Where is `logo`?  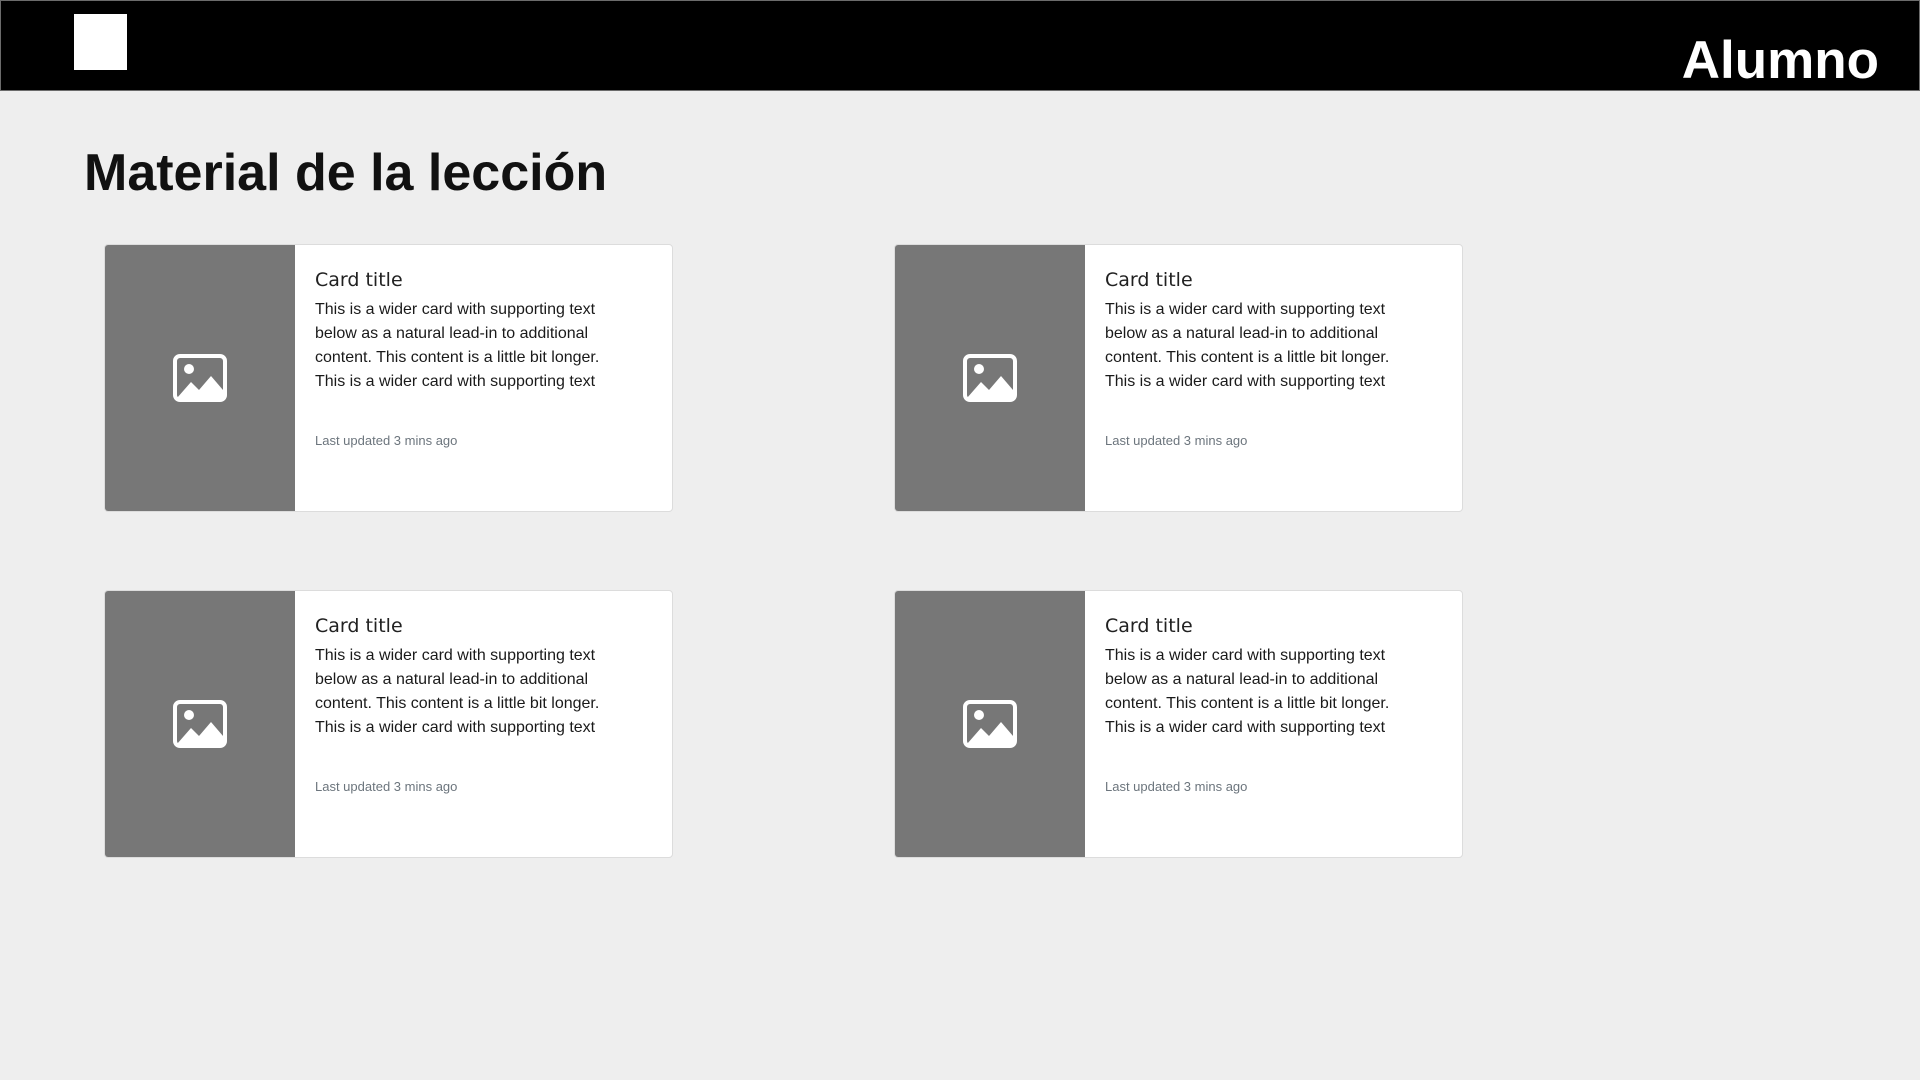
logo is located at coordinates (100, 42).